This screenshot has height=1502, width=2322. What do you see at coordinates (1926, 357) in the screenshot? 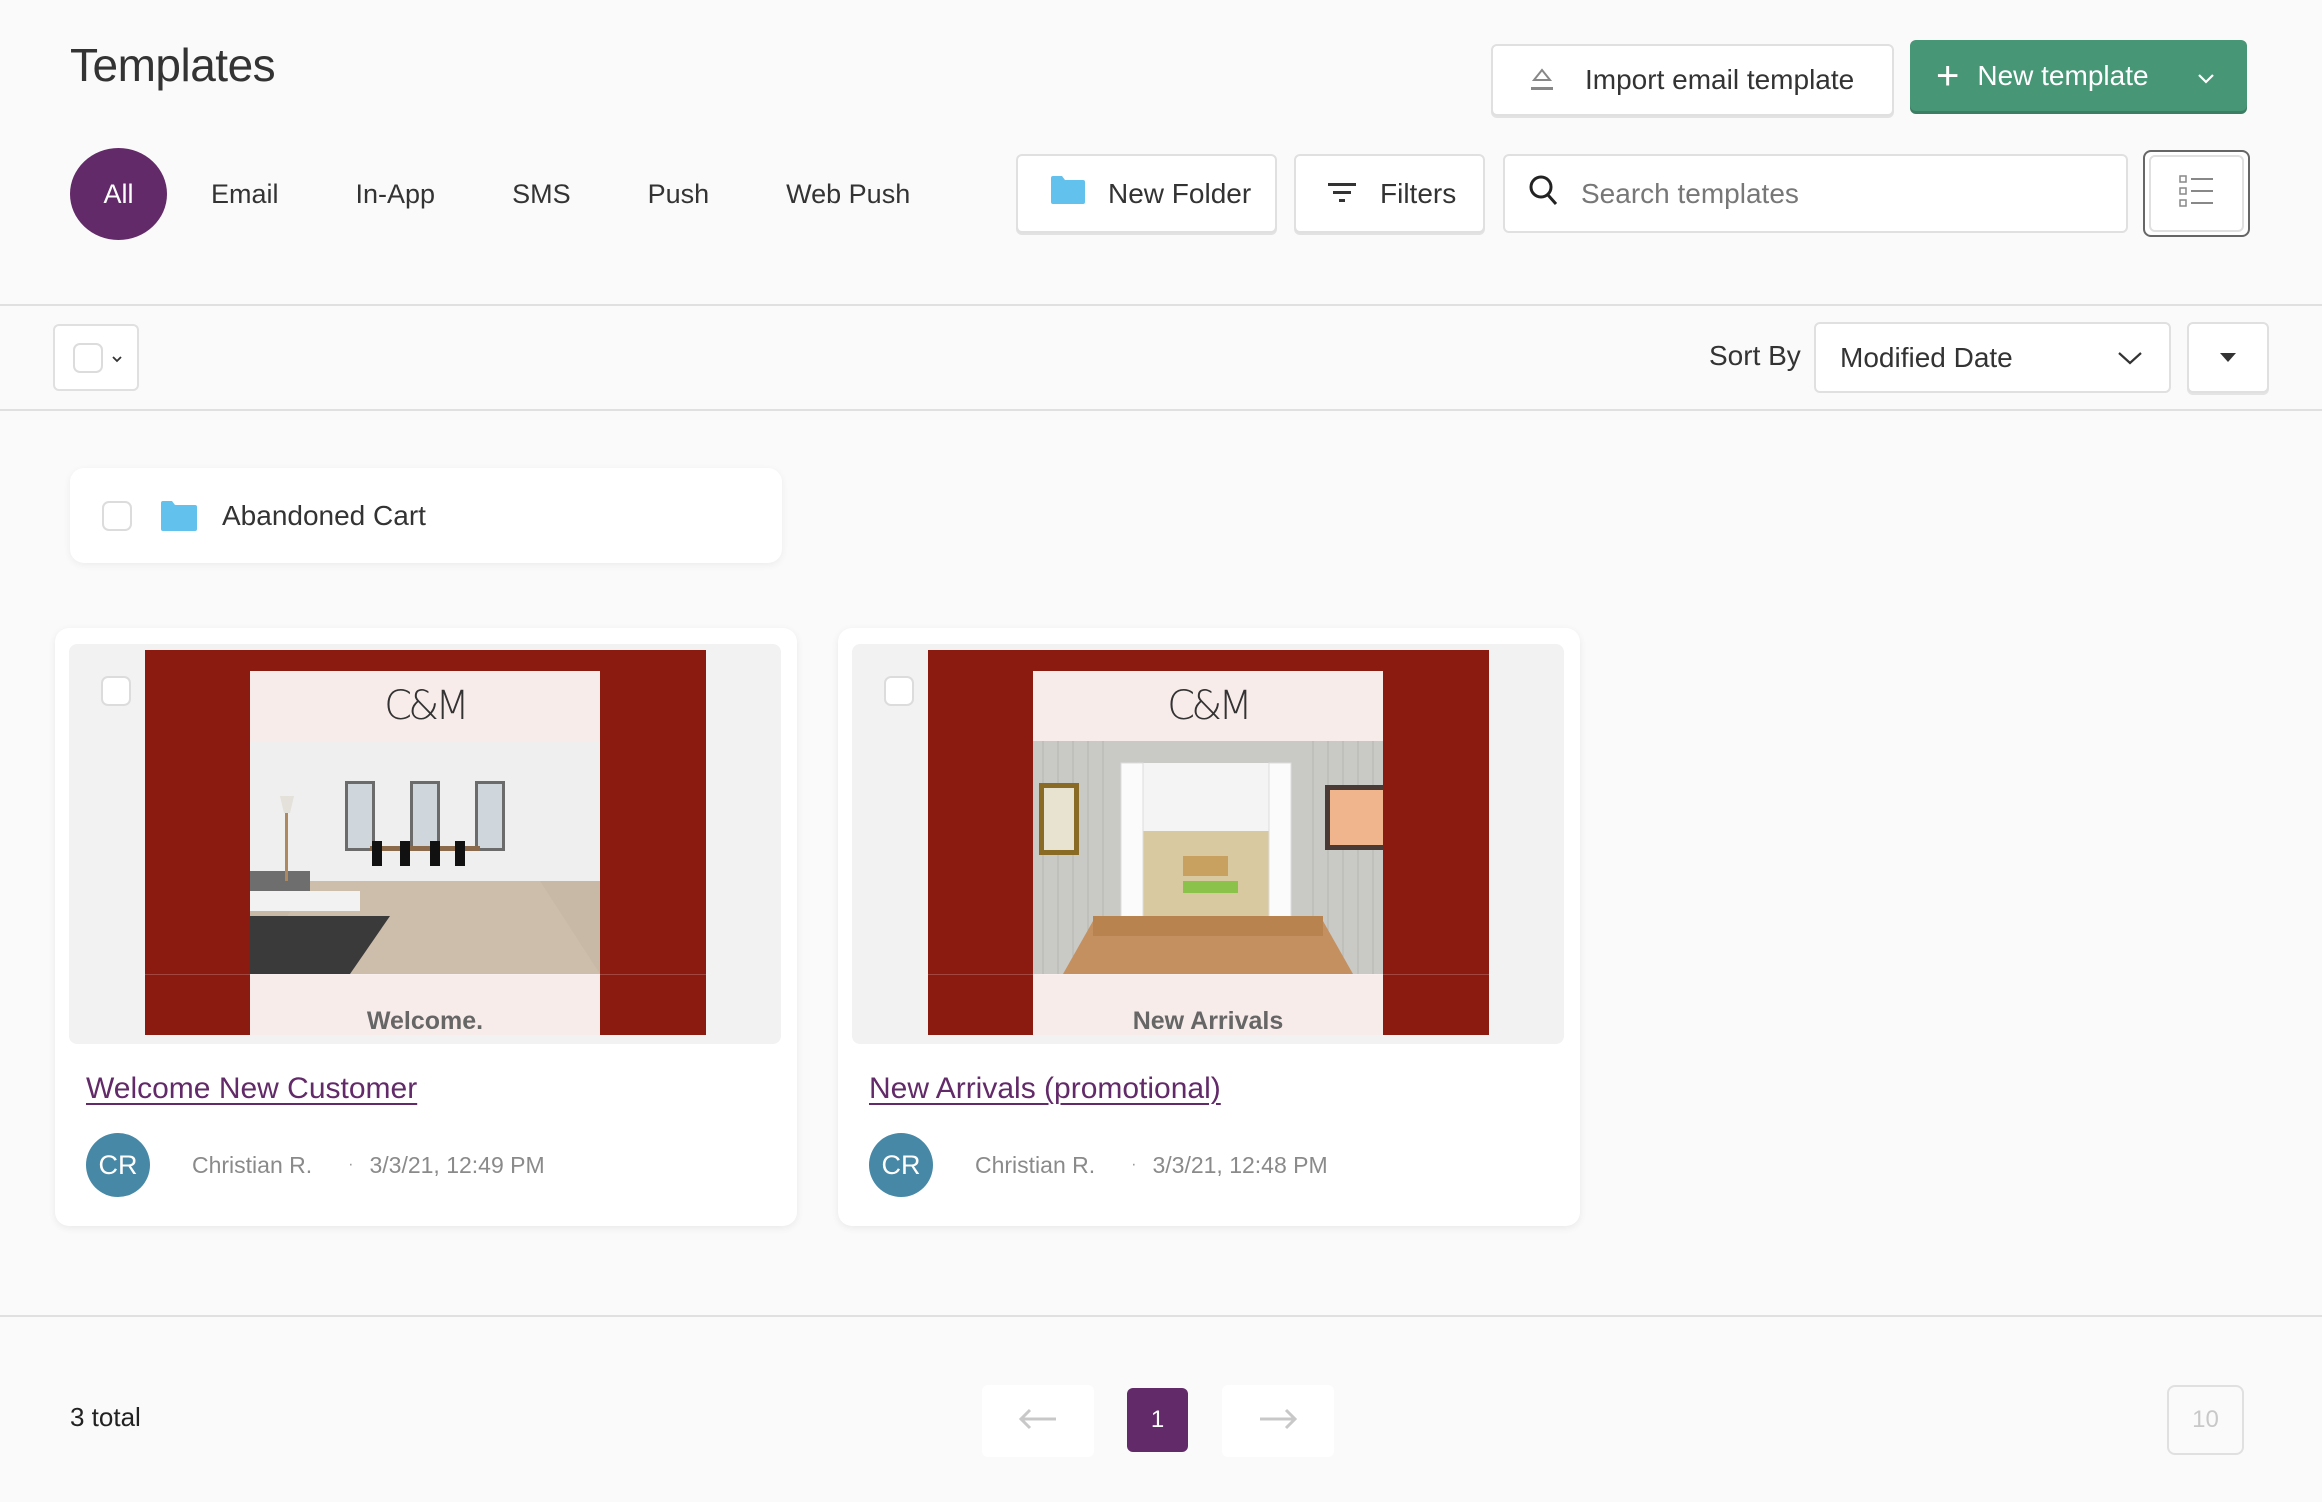
I see `sort-by-value: Modified Date` at bounding box center [1926, 357].